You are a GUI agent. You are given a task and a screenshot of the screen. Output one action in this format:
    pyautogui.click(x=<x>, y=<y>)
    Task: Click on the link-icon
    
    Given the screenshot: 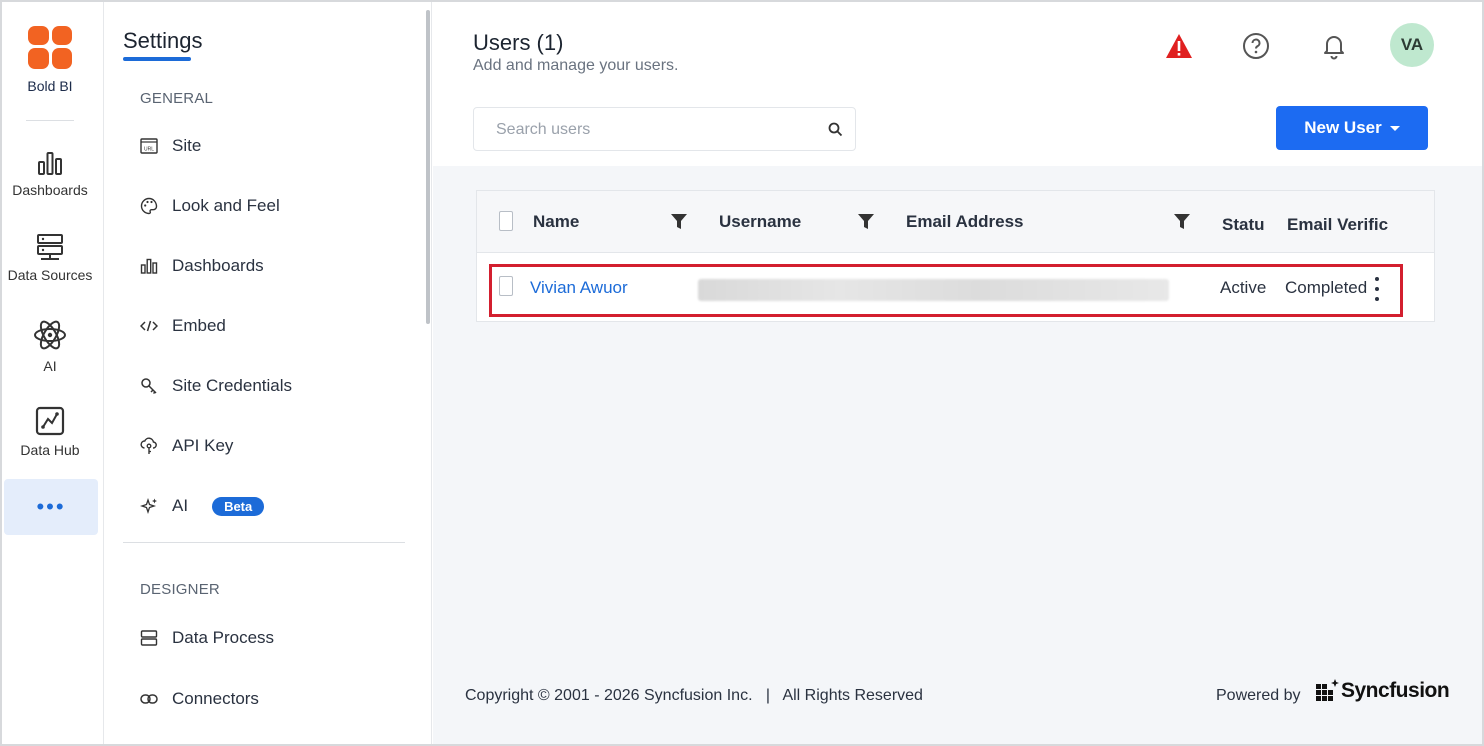 What is the action you would take?
    pyautogui.click(x=149, y=699)
    